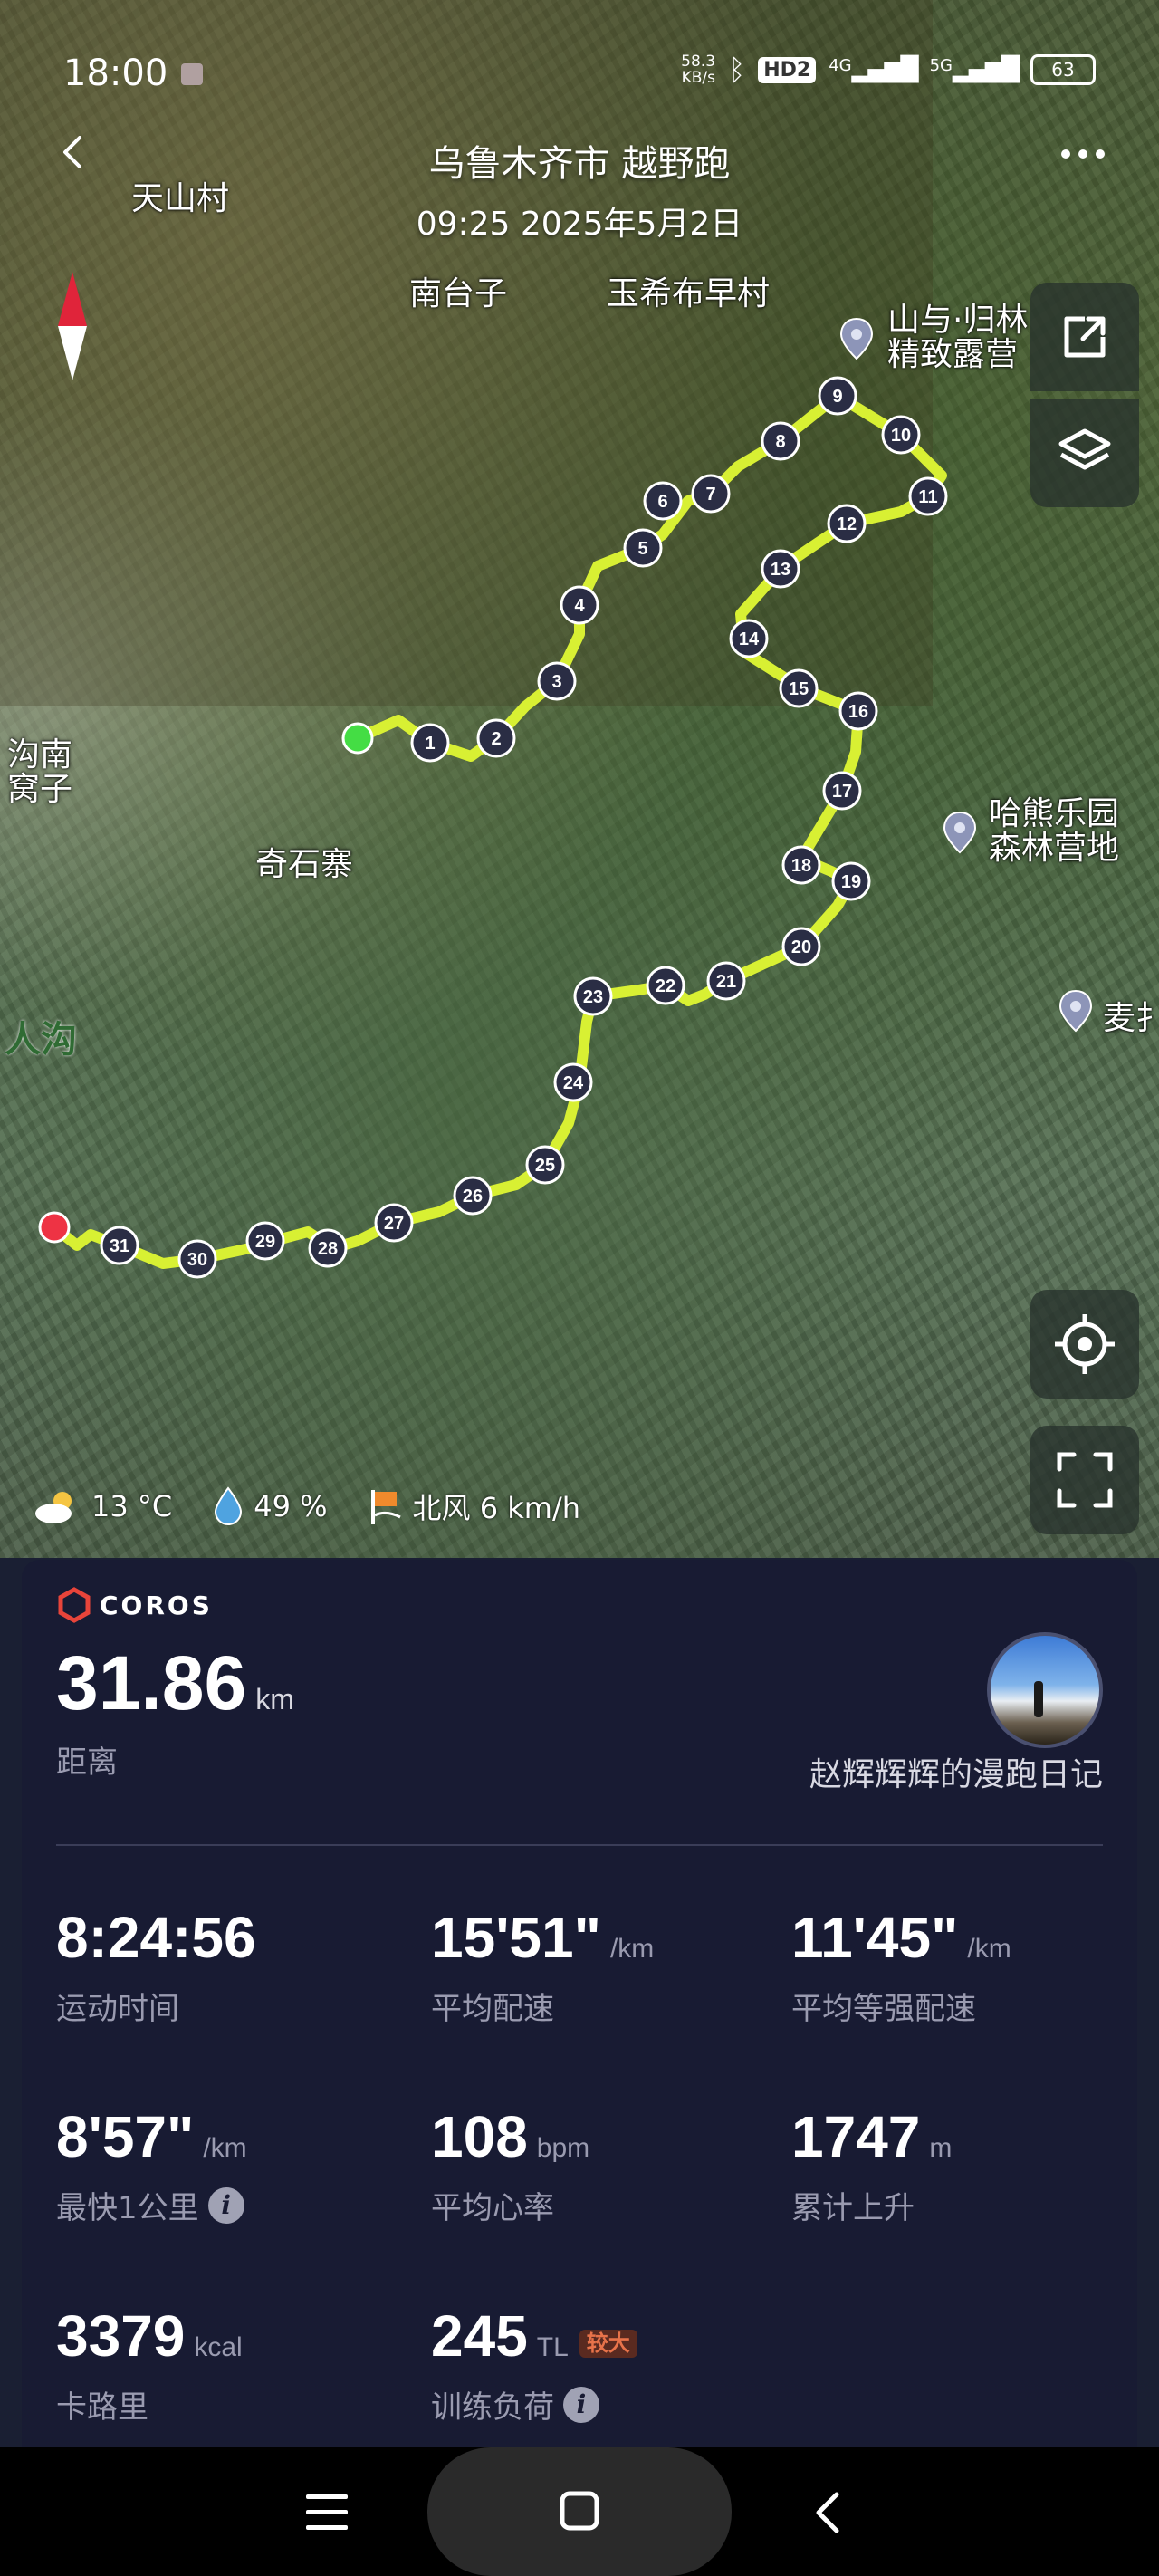 The width and height of the screenshot is (1159, 2576). Describe the element at coordinates (1063, 69) in the screenshot. I see `battery-icon: 63` at that location.